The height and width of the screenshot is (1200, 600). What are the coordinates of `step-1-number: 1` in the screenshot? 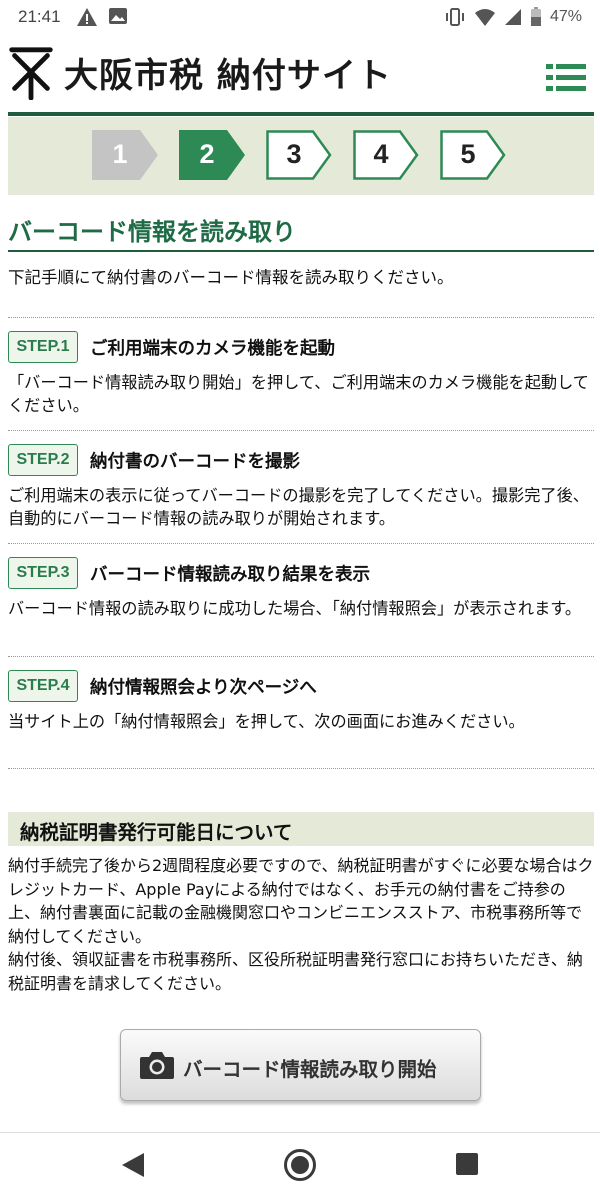 It's located at (120, 154).